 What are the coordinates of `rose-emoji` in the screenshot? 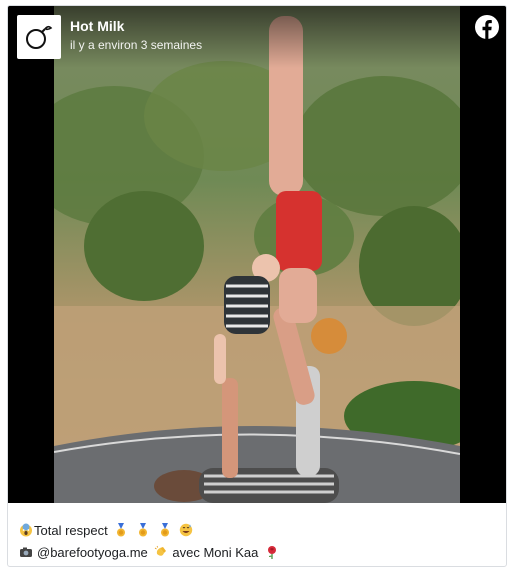 It's located at (272, 552).